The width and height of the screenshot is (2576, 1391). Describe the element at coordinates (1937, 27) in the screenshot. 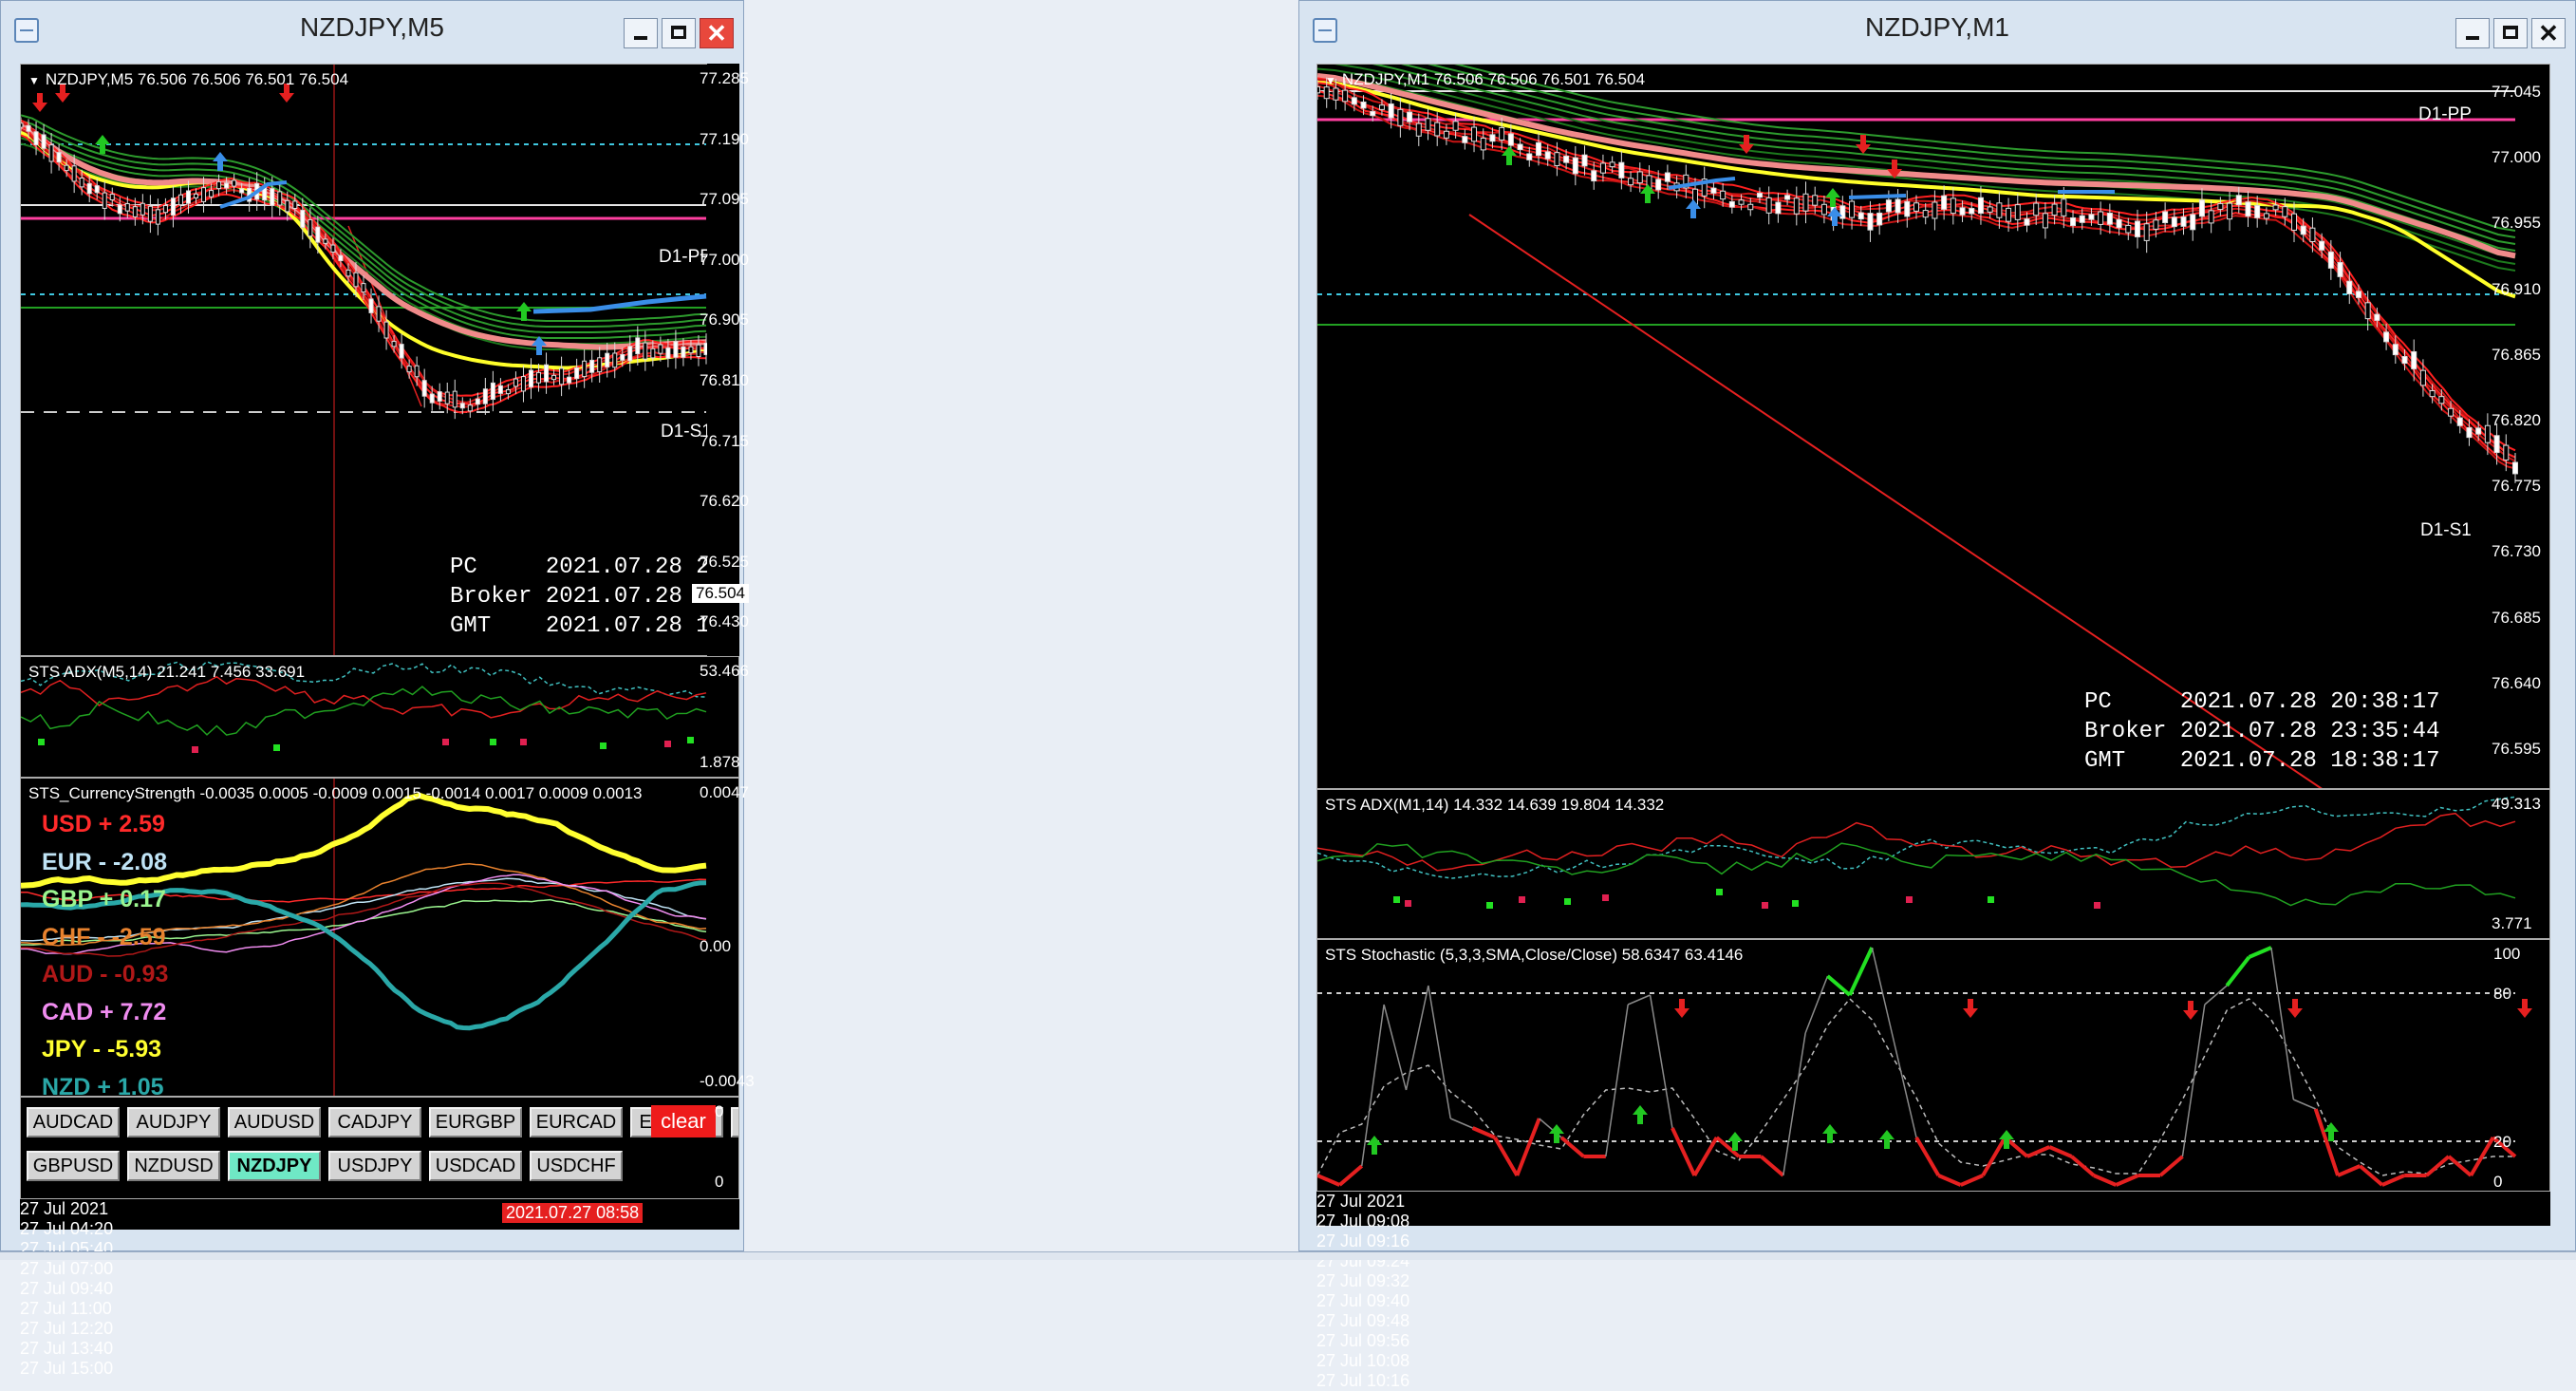

I see `window-title: NZDJPY,M1` at that location.